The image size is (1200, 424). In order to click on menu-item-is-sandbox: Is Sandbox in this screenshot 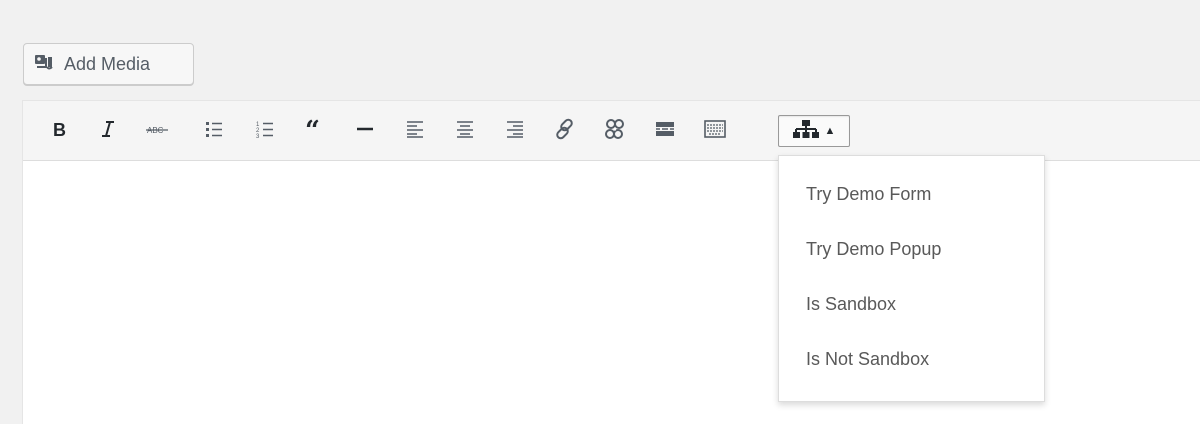, I will do `click(911, 304)`.